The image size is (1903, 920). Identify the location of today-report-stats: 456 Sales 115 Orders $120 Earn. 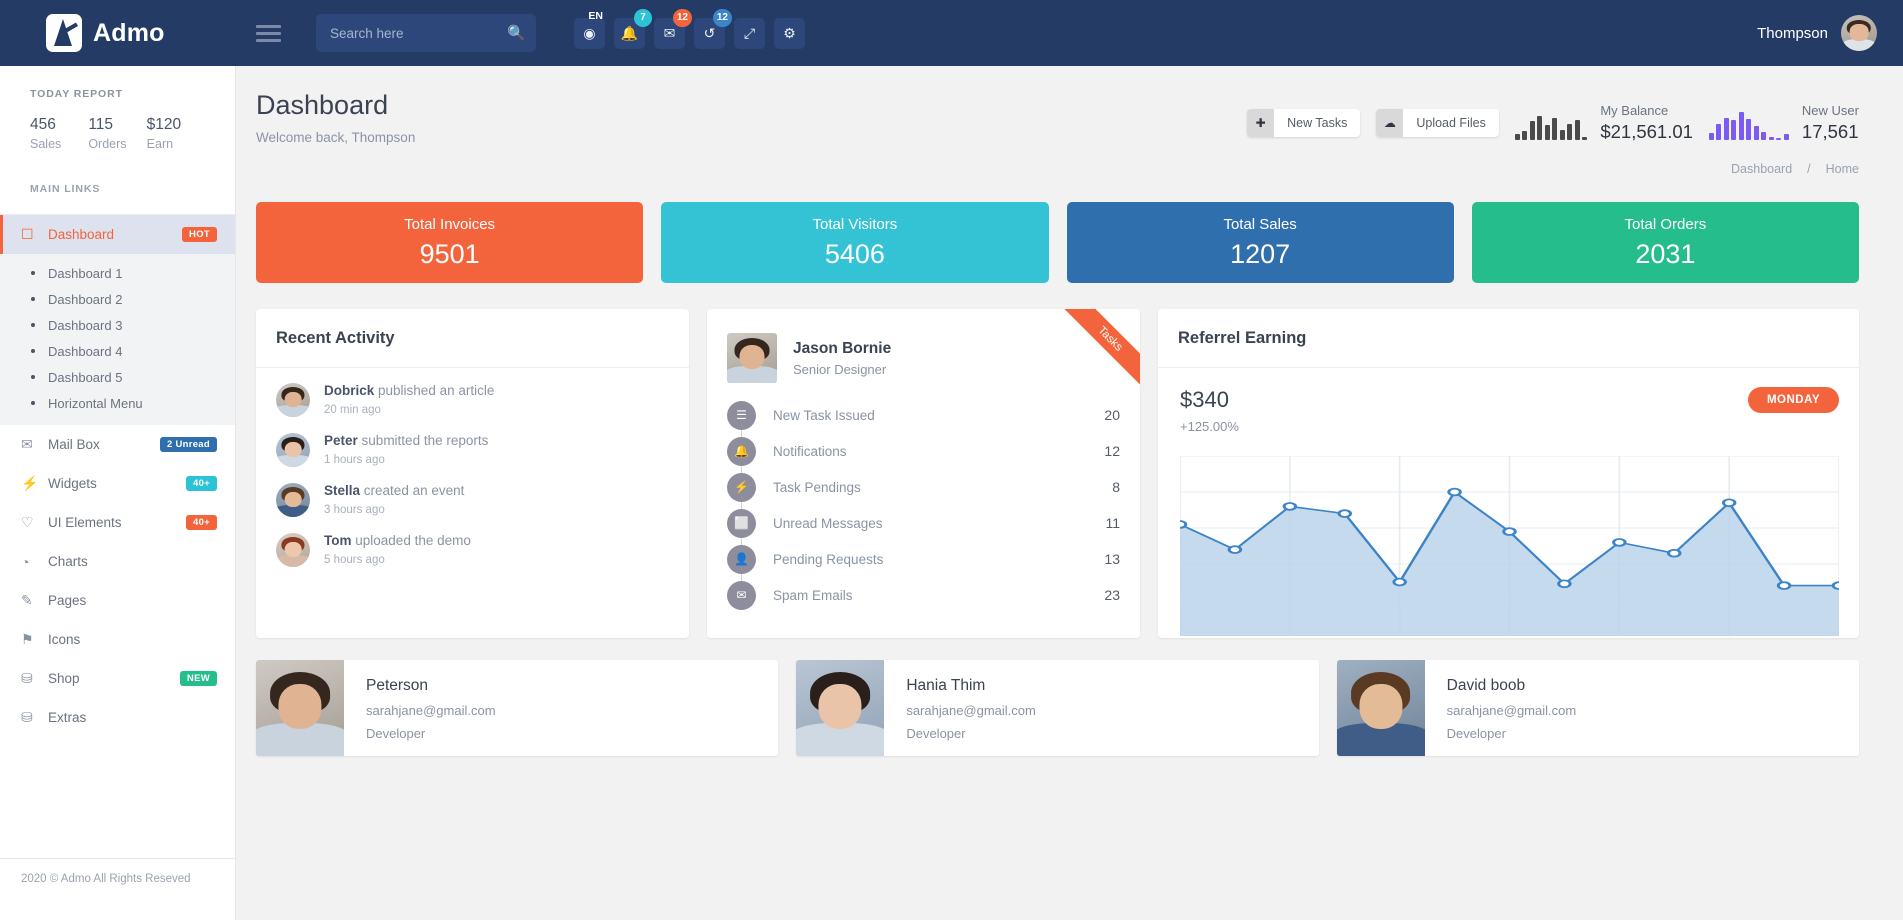
(117, 133).